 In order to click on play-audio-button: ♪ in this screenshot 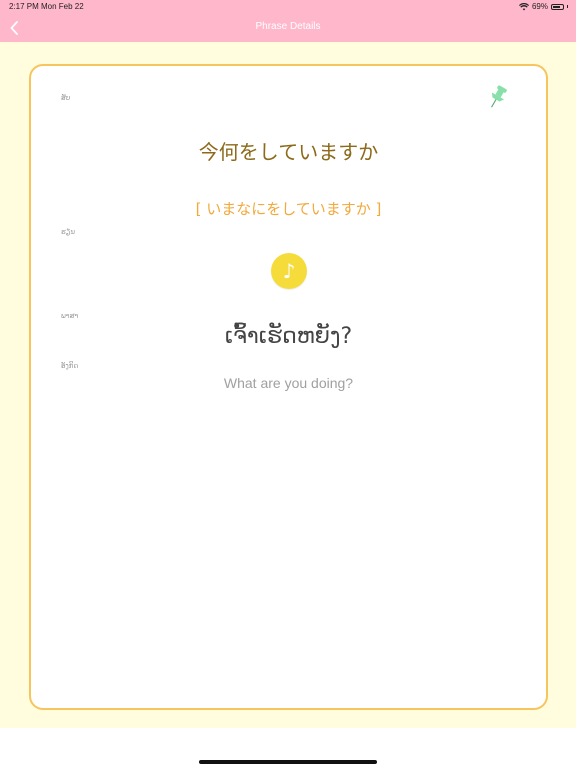, I will do `click(289, 271)`.